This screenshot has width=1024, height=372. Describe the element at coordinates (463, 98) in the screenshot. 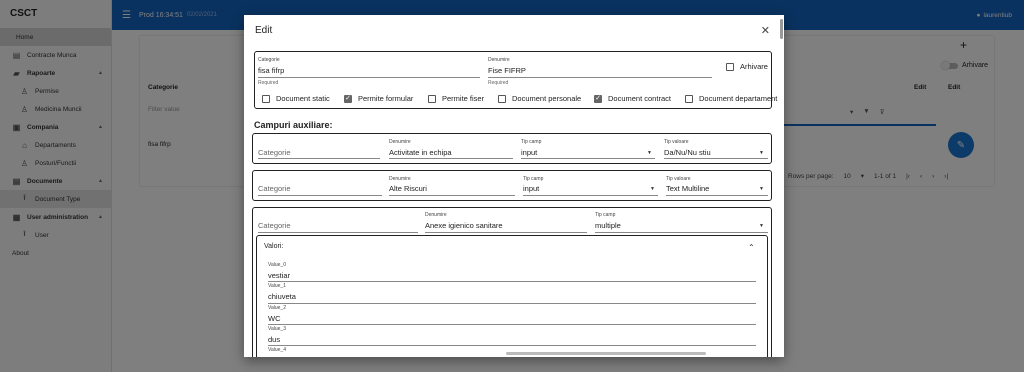

I see `checkbox-label: Permite fiser` at that location.